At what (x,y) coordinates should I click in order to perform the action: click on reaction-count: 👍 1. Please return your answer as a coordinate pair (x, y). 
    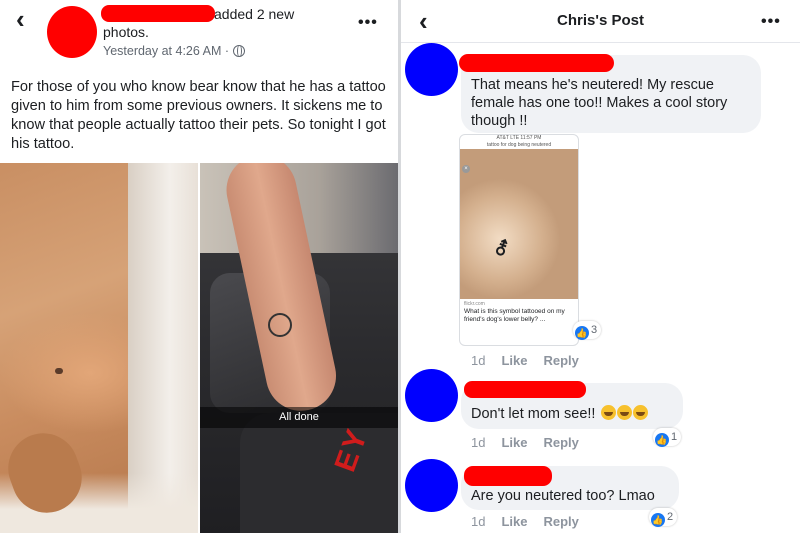
    Looking at the image, I should click on (667, 437).